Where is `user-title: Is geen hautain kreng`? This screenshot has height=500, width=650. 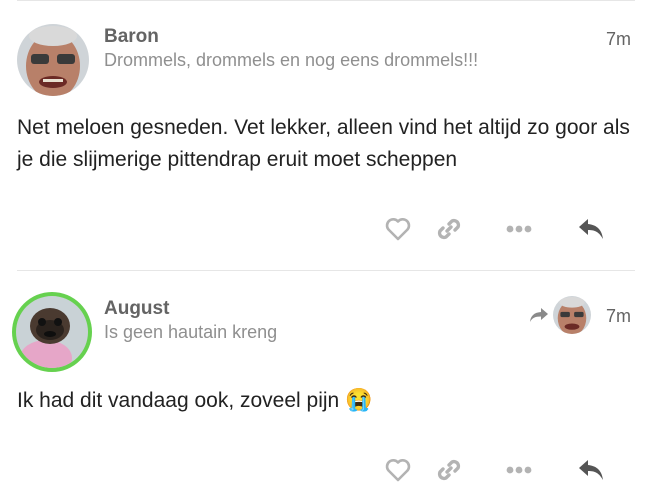
user-title: Is geen hautain kreng is located at coordinates (191, 332).